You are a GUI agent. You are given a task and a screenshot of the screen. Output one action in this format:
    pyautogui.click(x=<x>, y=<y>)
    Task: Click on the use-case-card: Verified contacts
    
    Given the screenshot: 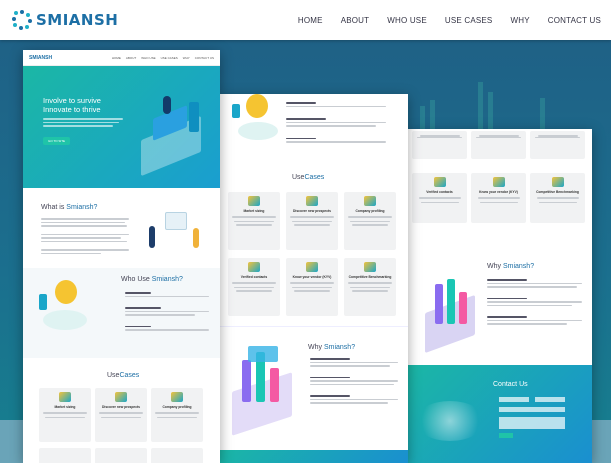 What is the action you would take?
    pyautogui.click(x=254, y=287)
    